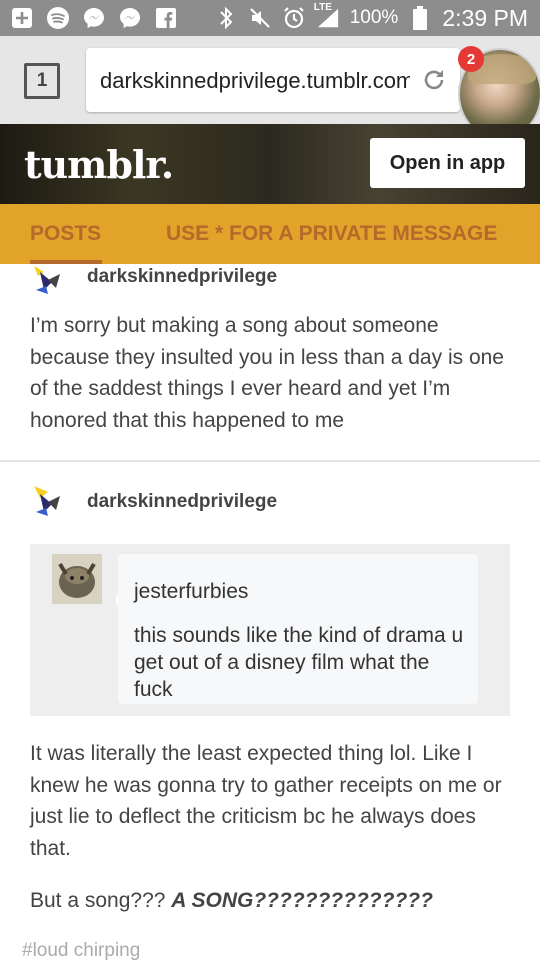 The image size is (540, 960). I want to click on tab-count: 1, so click(42, 80).